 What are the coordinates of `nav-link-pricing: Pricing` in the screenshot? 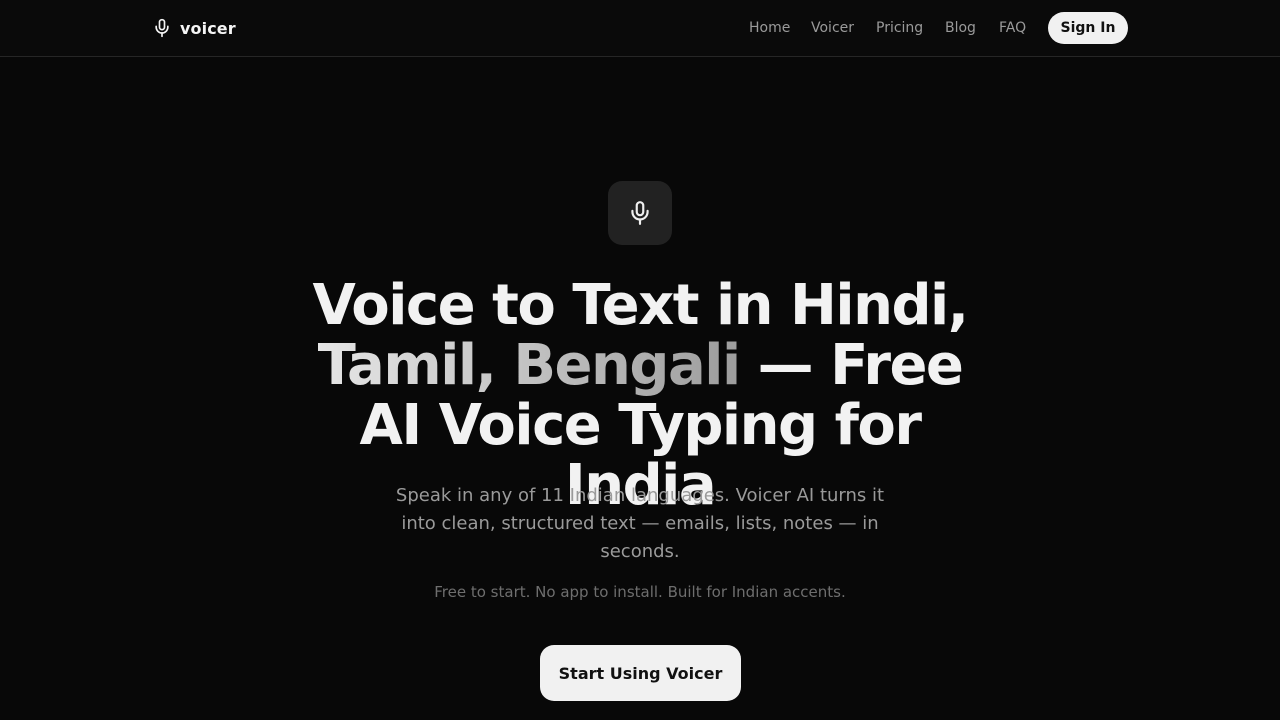 It's located at (899, 28).